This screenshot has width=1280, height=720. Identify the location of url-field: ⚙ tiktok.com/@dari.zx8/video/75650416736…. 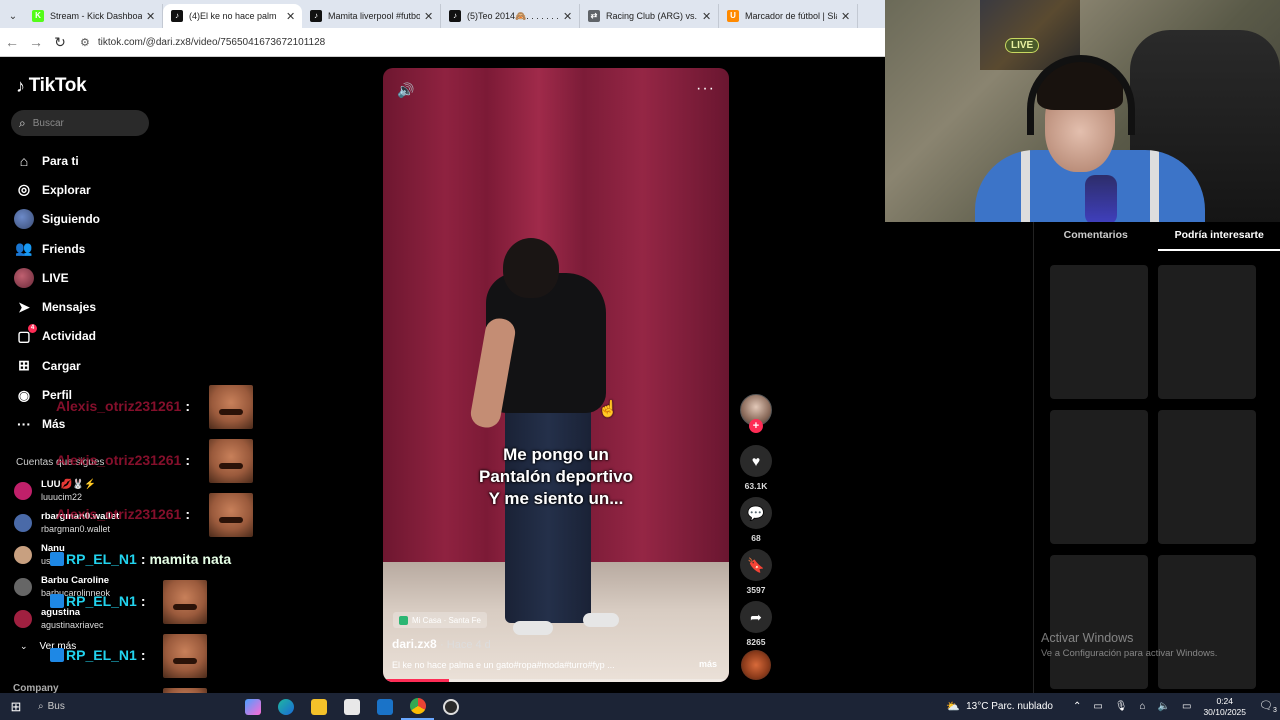
(202, 42).